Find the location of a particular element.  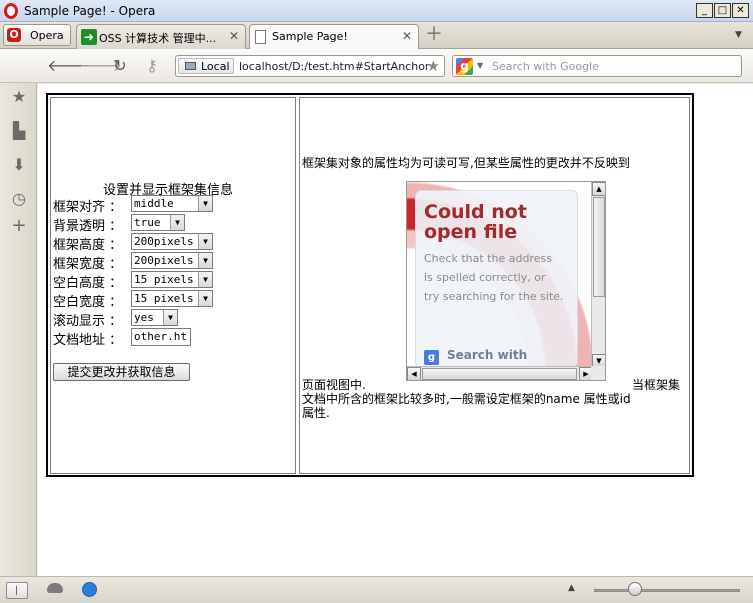

back-icon: 🡐 is located at coordinates (68, 66).